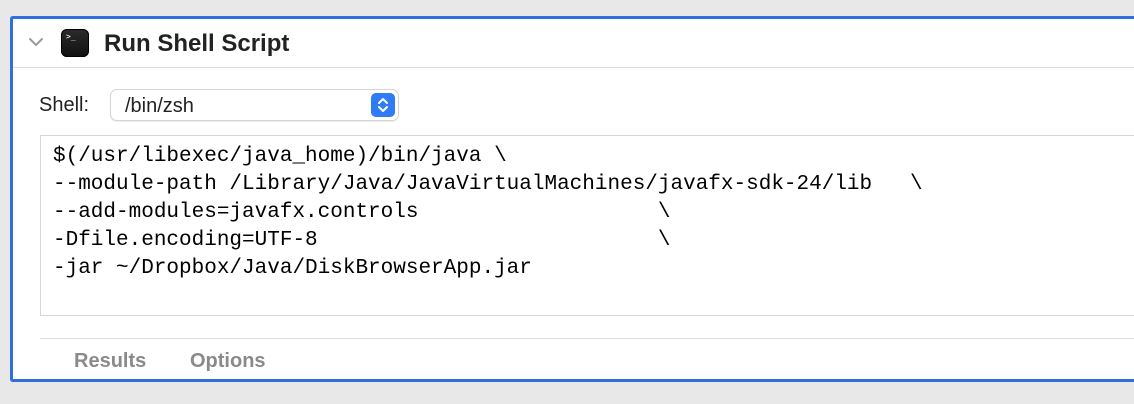 The height and width of the screenshot is (404, 1134). I want to click on script-line: $(/usr/libexec/java_home)/bin/java \, so click(280, 156).